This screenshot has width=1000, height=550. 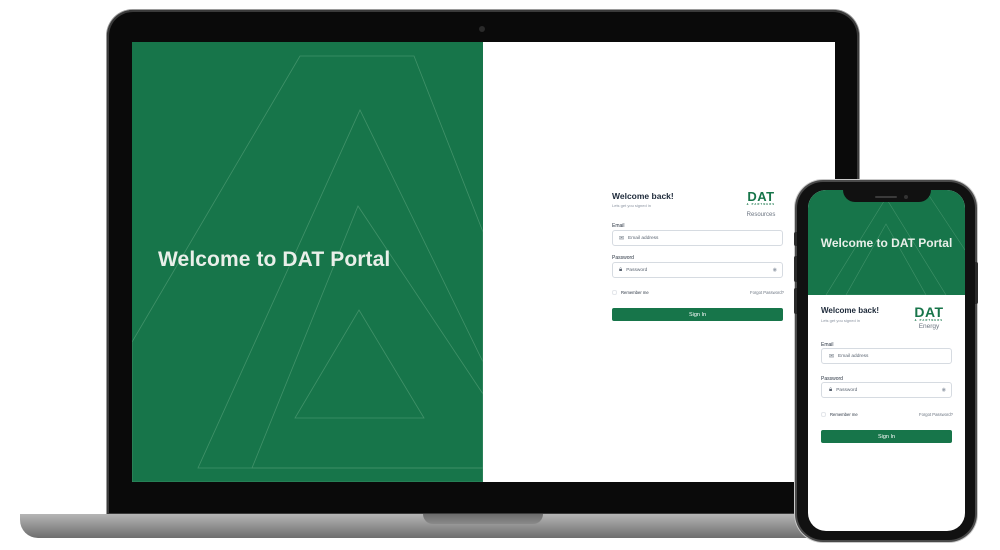 I want to click on mobile-remember-label: Remember me, so click(x=844, y=414).